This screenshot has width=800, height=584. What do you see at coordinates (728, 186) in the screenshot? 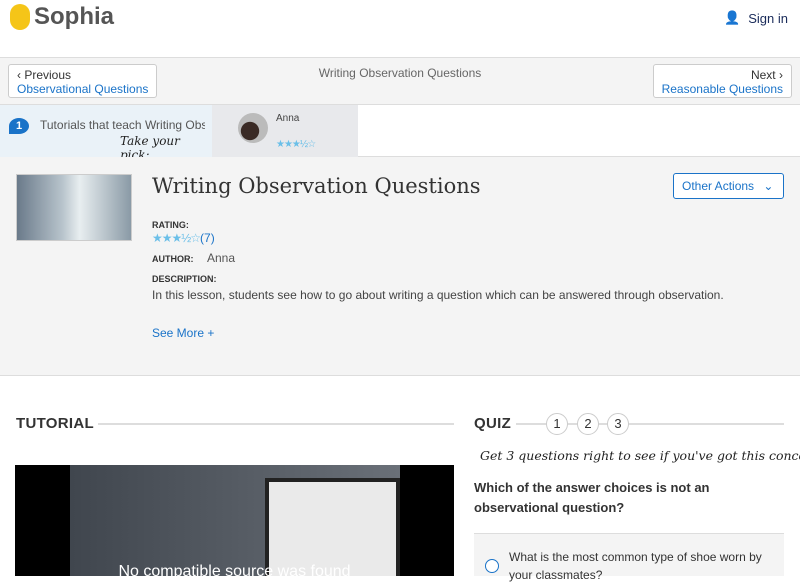
I see `other-actions-button: Other Actions ⌄` at bounding box center [728, 186].